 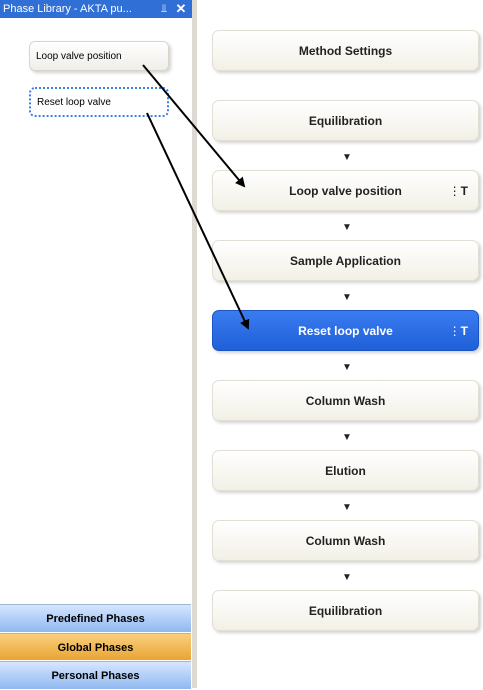 I want to click on phase-label: Reset loop valve, so click(x=345, y=331).